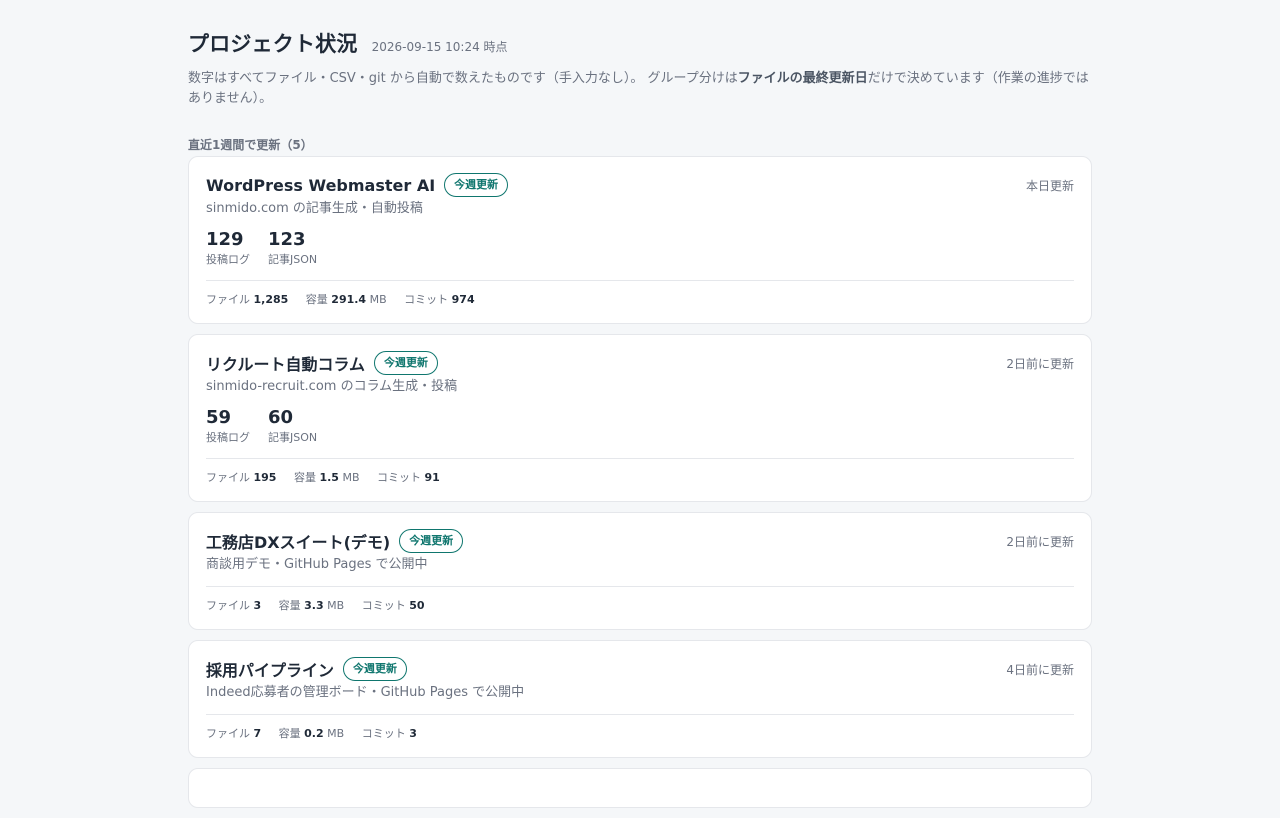 This screenshot has width=1280, height=818. What do you see at coordinates (273, 44) in the screenshot?
I see `page-title: プロジェクト状況` at bounding box center [273, 44].